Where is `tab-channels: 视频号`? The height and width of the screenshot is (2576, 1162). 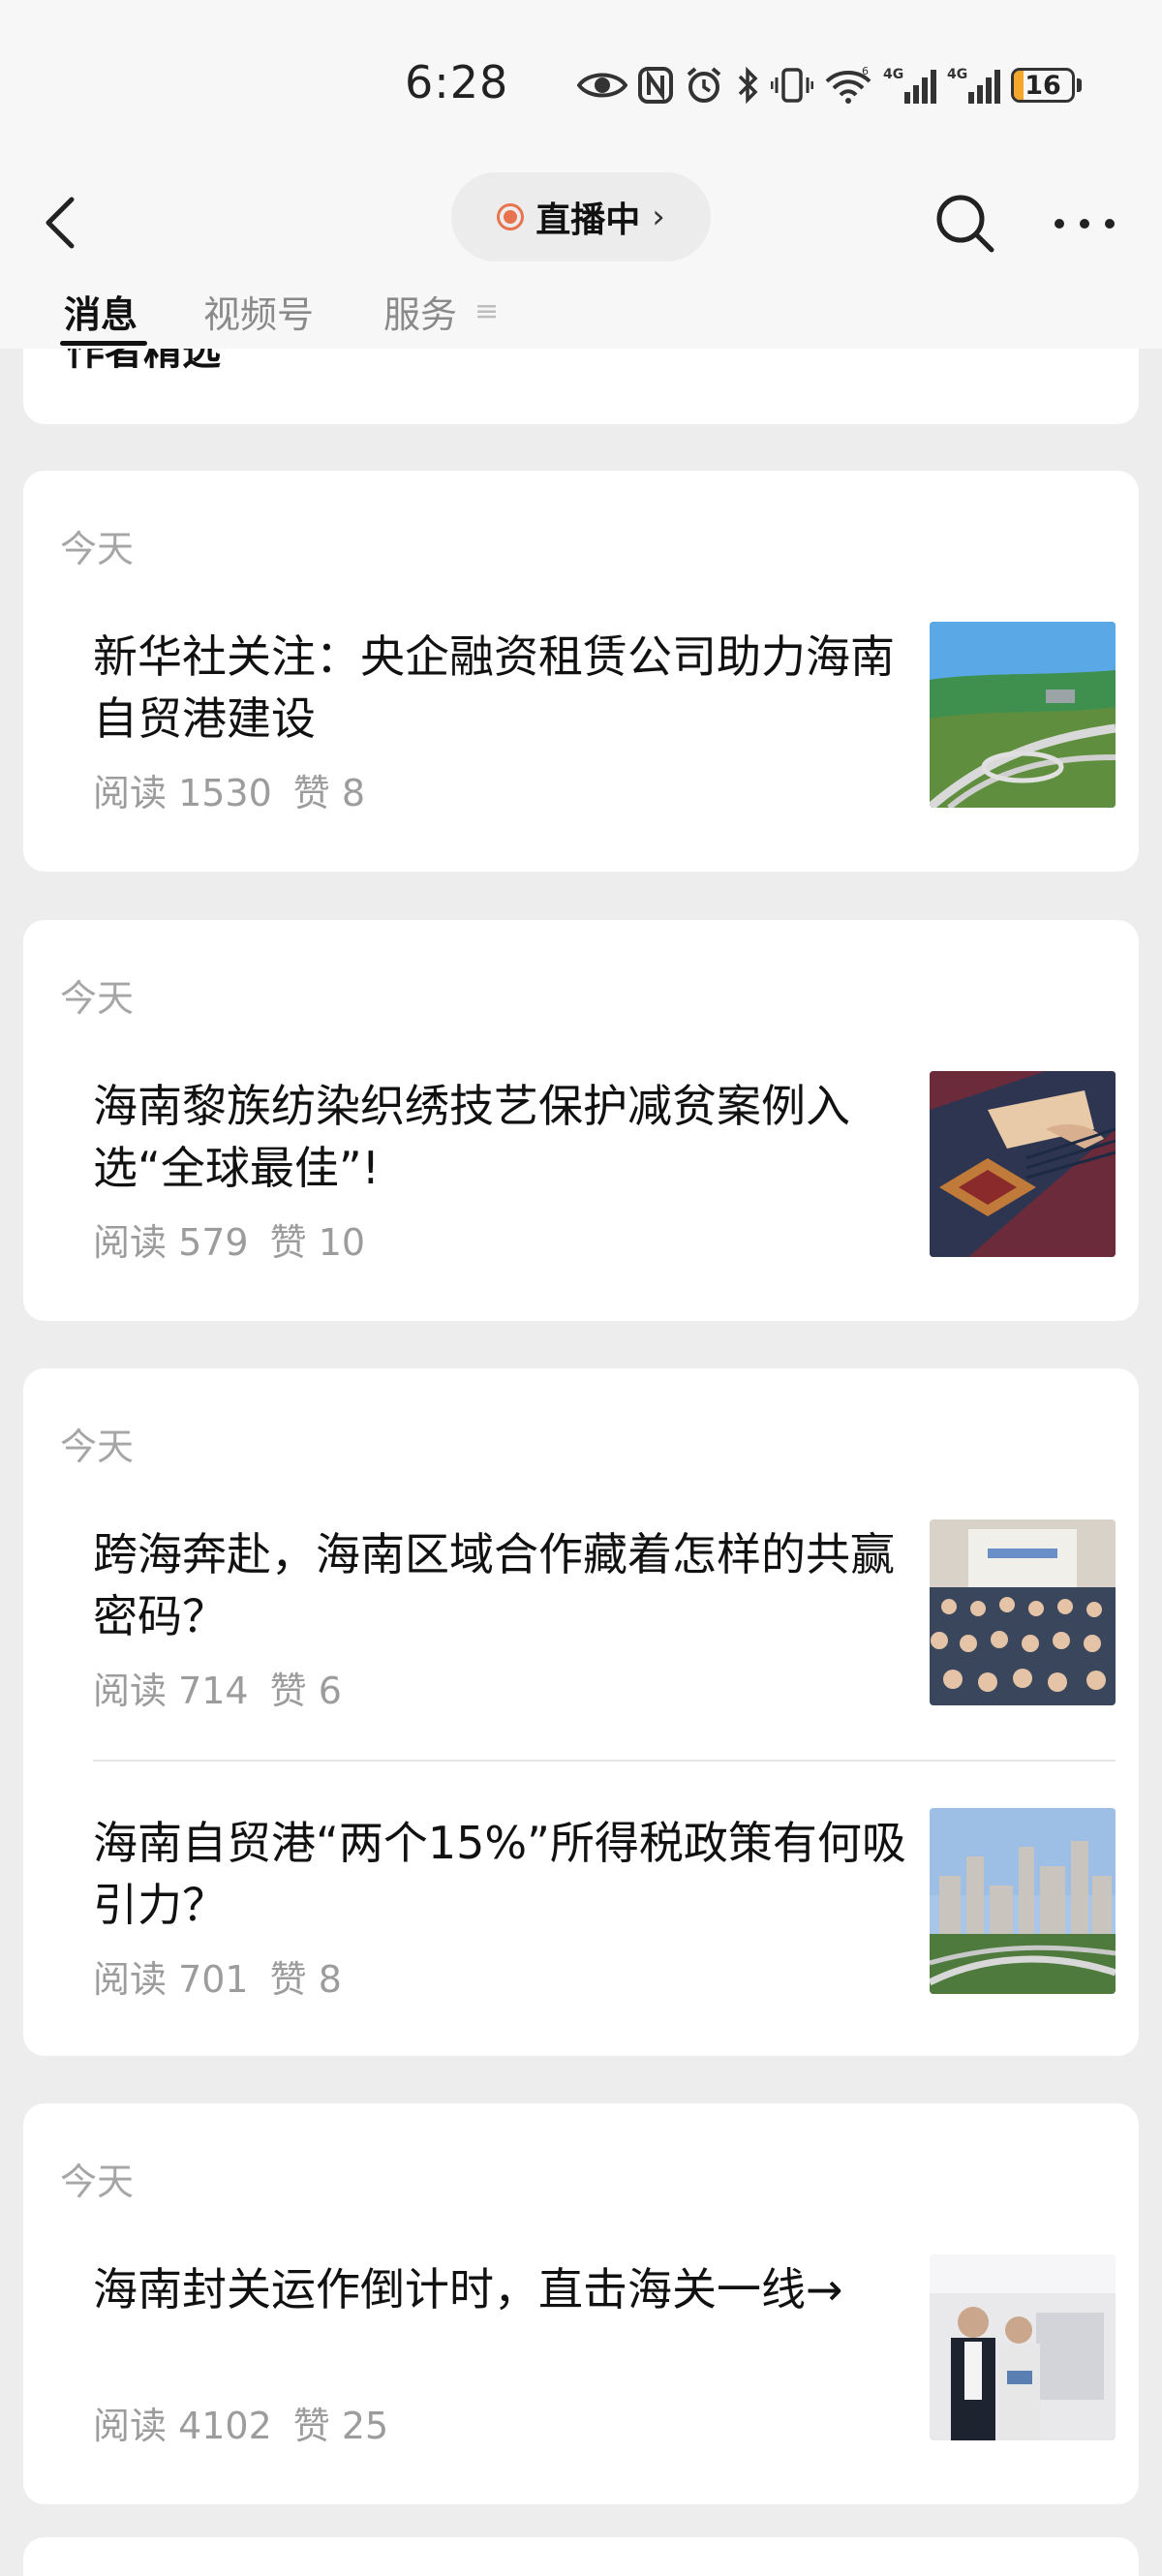
tab-channels: 视频号 is located at coordinates (259, 311).